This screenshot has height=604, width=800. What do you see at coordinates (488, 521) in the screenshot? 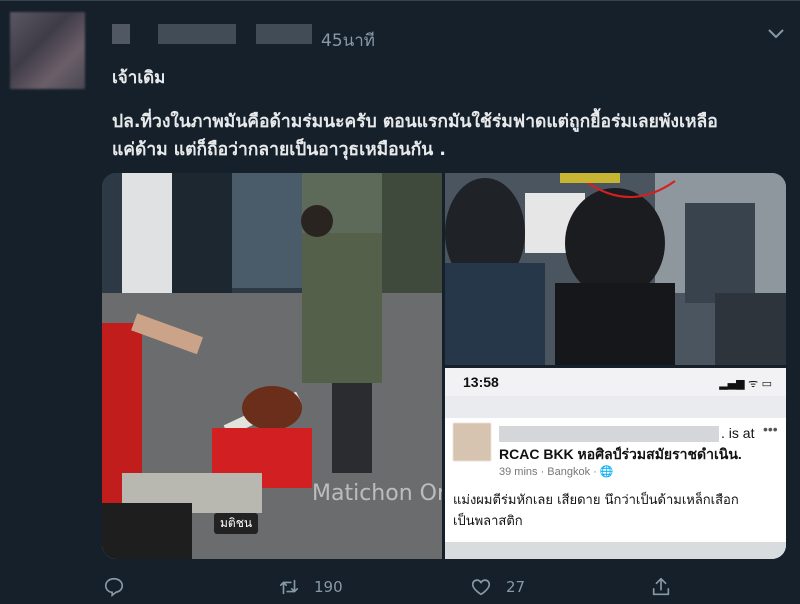
I see `fb-post-line-2: เป็นพลาสติก` at bounding box center [488, 521].